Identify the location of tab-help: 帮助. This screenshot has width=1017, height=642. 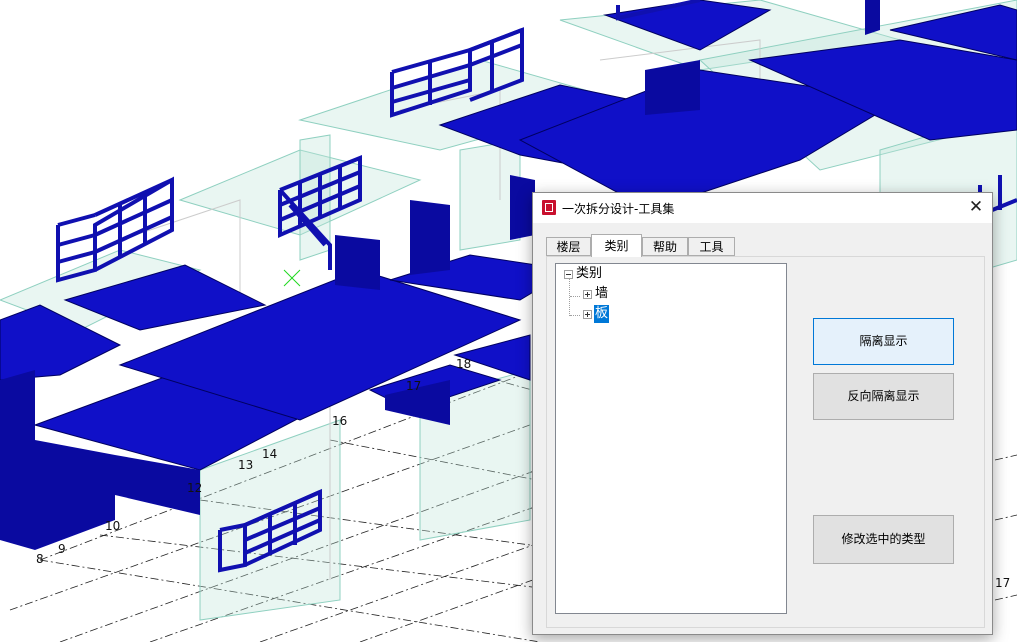
(665, 246).